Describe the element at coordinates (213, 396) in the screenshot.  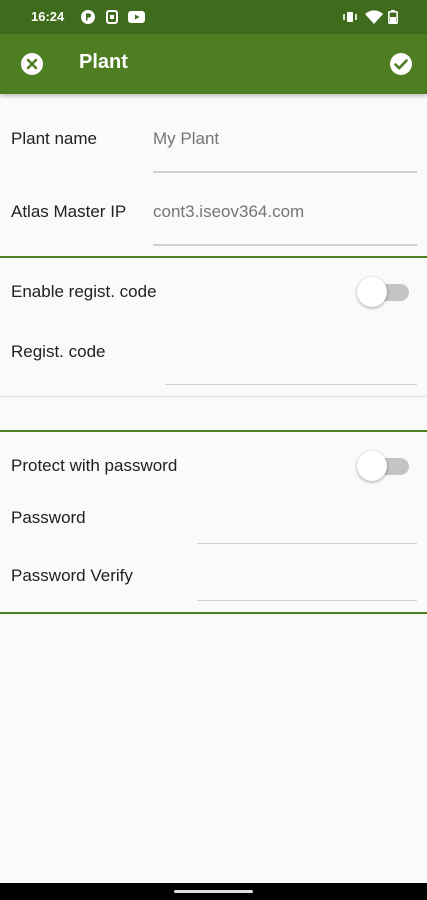
I see `section-divider-light` at that location.